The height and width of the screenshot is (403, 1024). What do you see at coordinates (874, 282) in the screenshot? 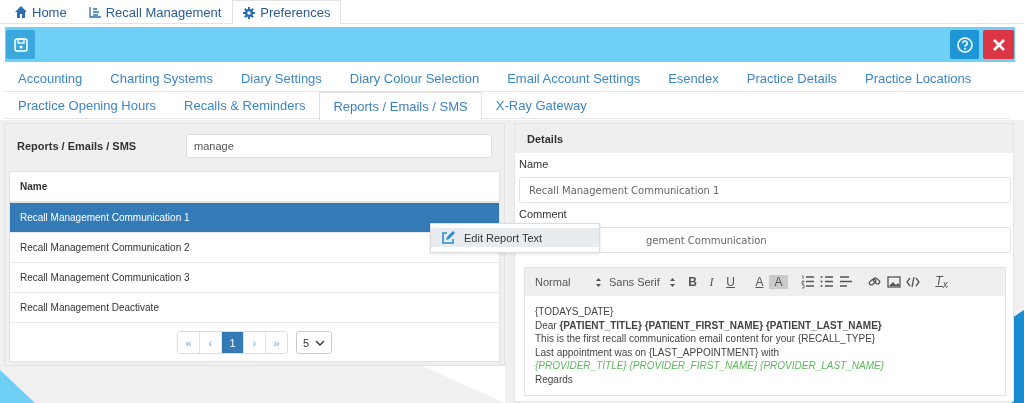
I see `link-icon` at bounding box center [874, 282].